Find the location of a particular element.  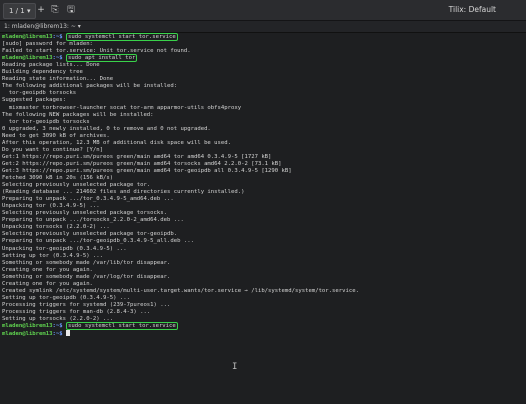

terminal-line: [sudo] password for mladen: is located at coordinates (47, 44).